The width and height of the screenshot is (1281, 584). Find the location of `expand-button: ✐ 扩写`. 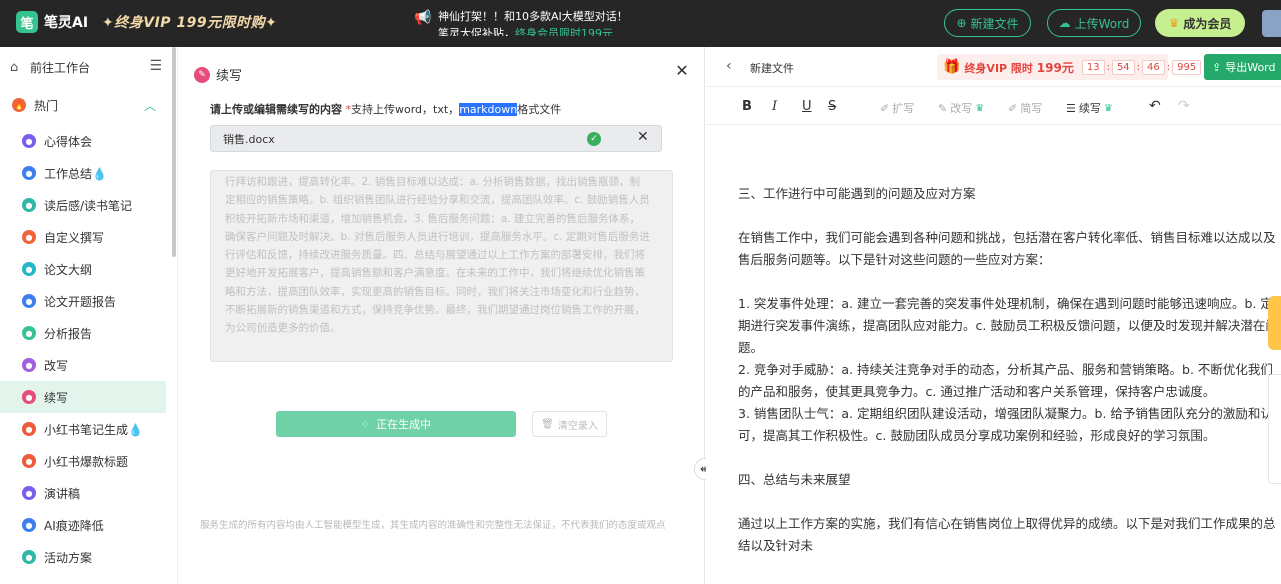

expand-button: ✐ 扩写 is located at coordinates (897, 108).